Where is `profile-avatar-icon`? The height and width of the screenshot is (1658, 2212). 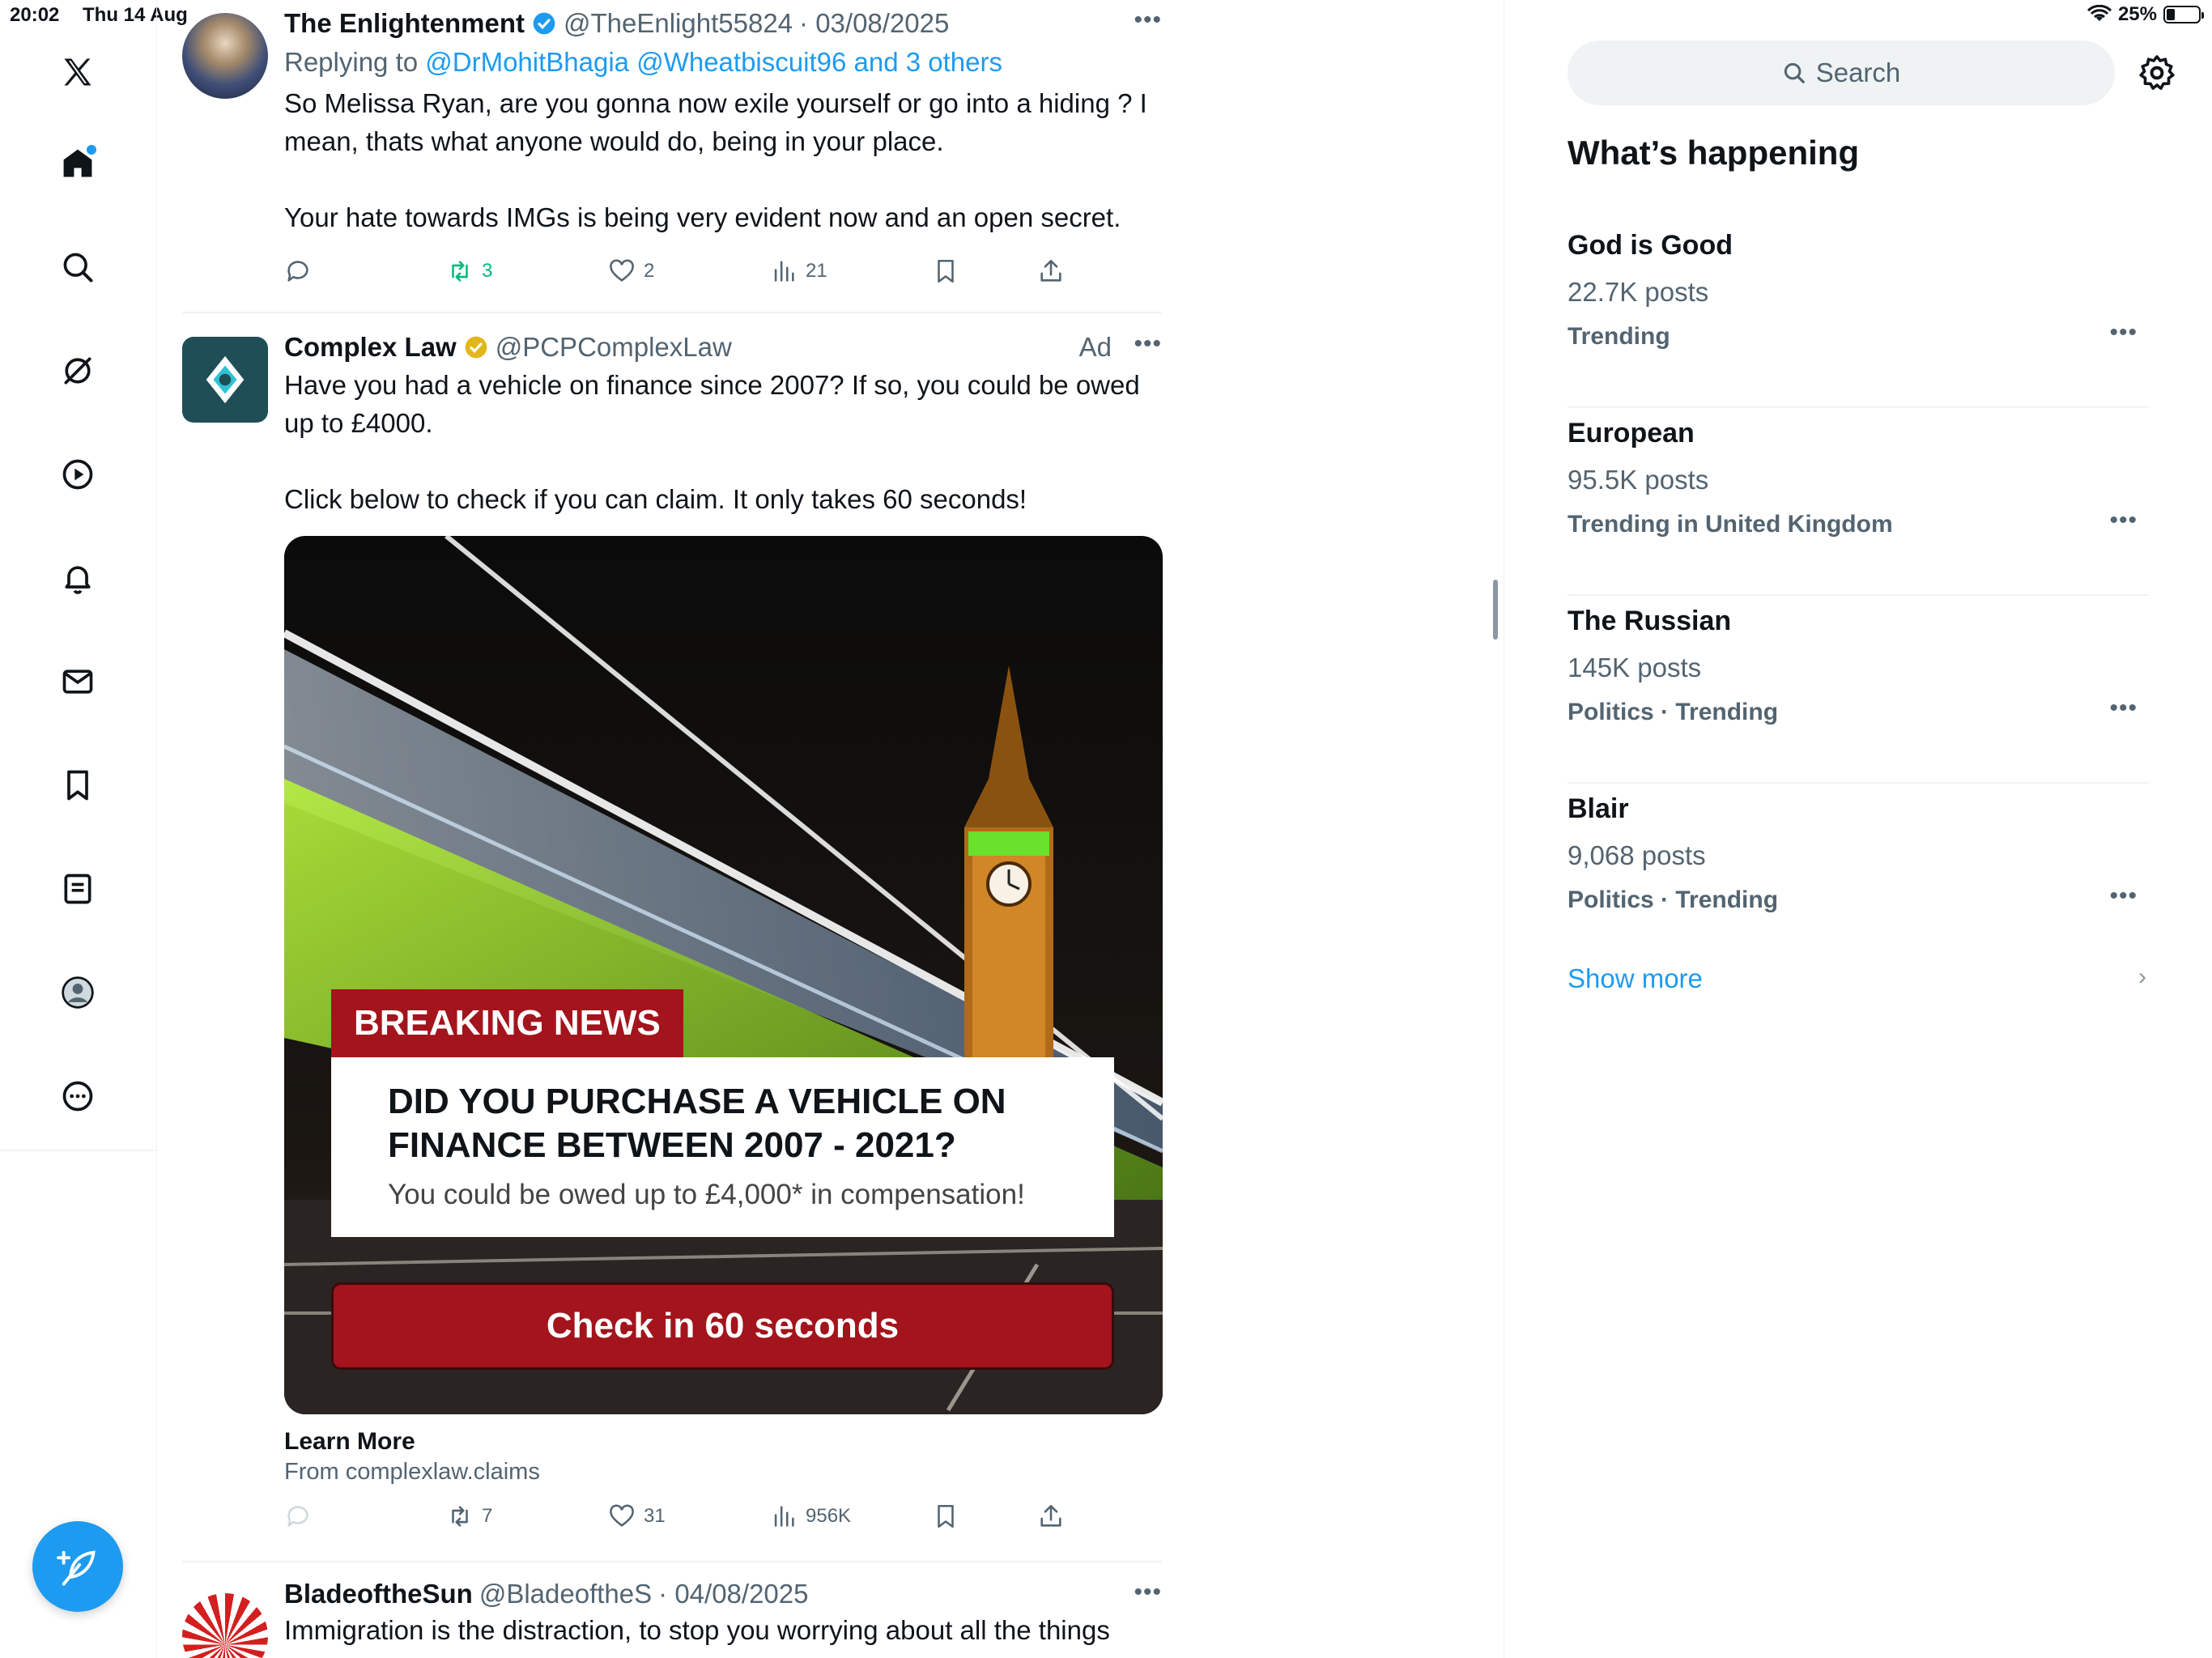 profile-avatar-icon is located at coordinates (78, 992).